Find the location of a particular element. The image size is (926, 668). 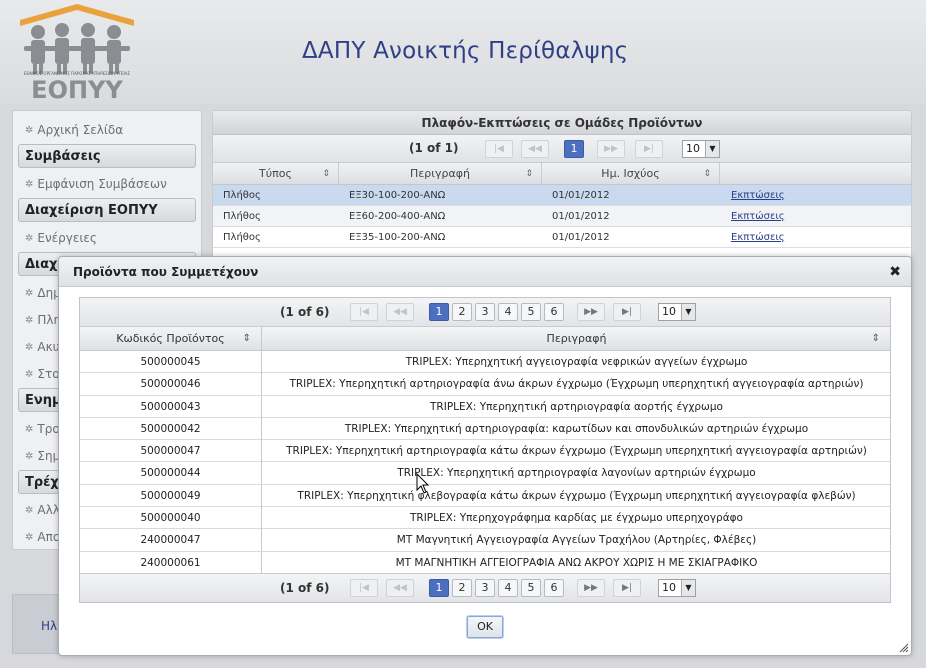

column-description: Περιγραφή ⇕ is located at coordinates (576, 339).